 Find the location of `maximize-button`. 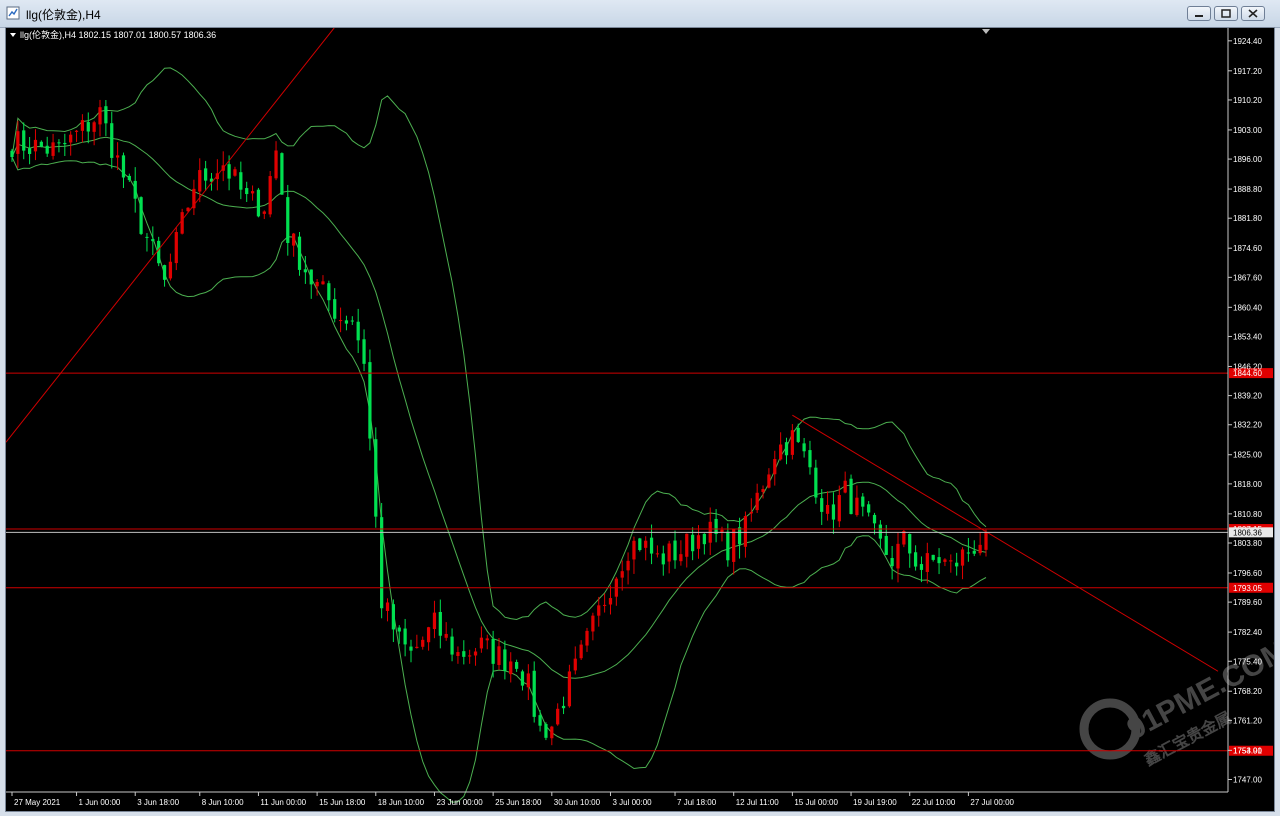

maximize-button is located at coordinates (1226, 13).